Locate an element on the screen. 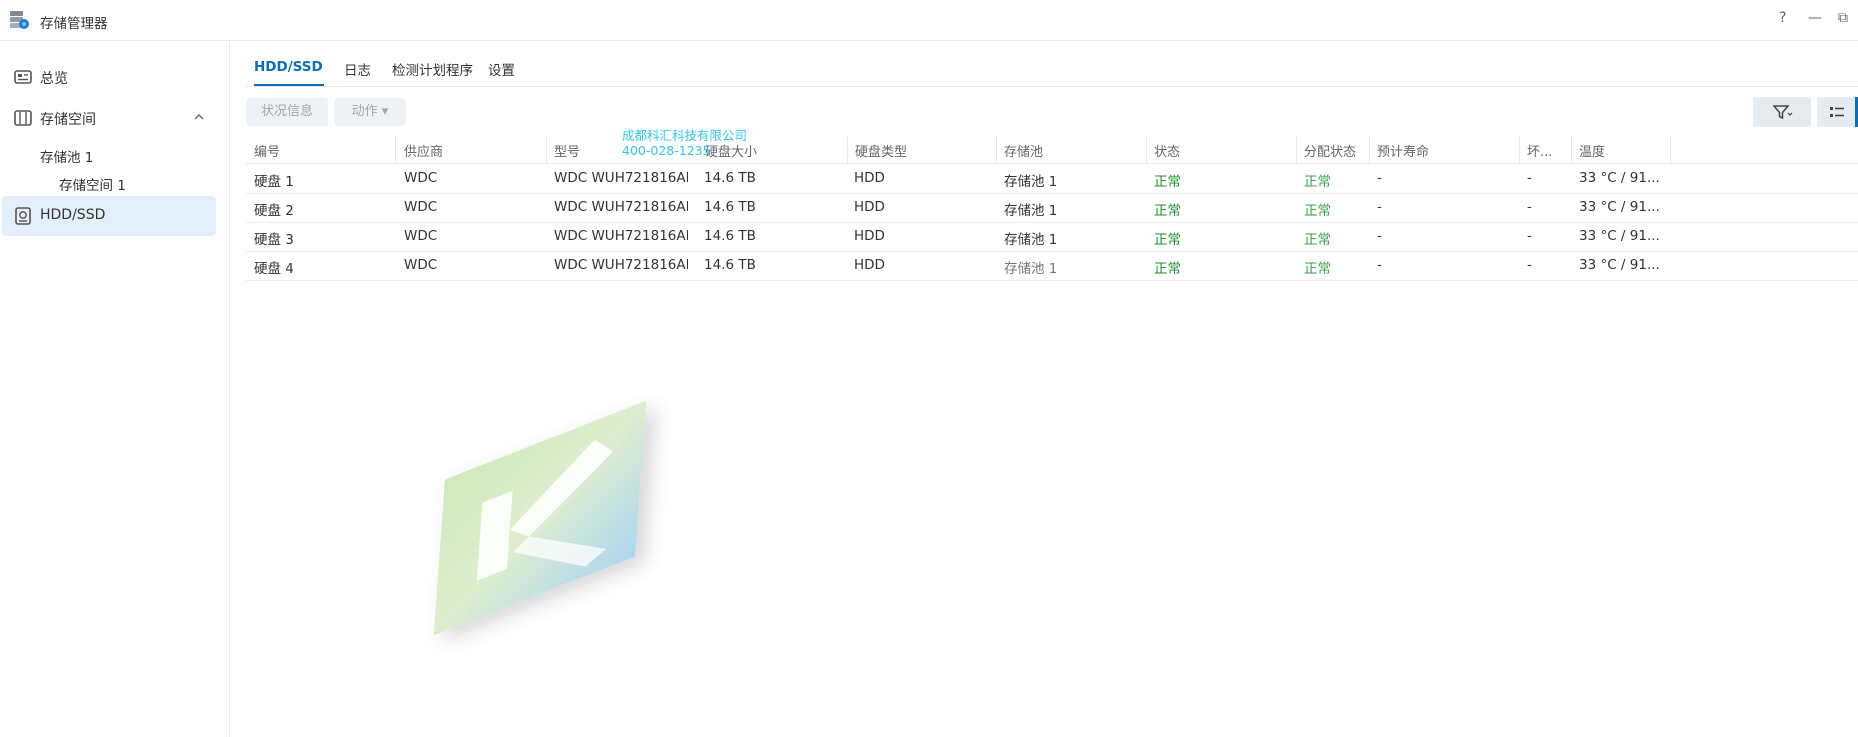 This screenshot has width=1858, height=737. tab-settings: 设置 is located at coordinates (501, 69).